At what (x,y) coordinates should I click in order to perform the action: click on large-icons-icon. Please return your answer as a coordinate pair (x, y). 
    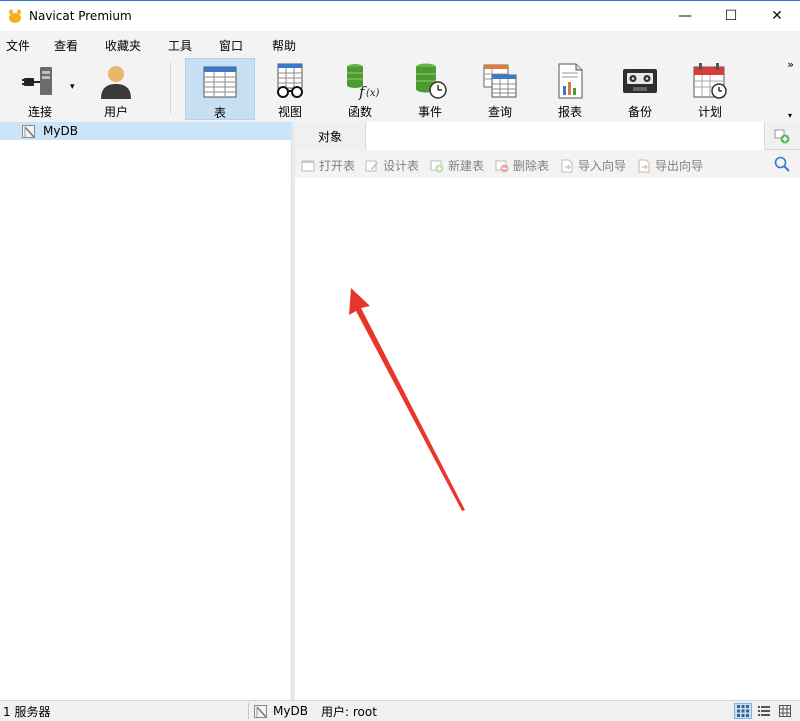
    Looking at the image, I should click on (743, 711).